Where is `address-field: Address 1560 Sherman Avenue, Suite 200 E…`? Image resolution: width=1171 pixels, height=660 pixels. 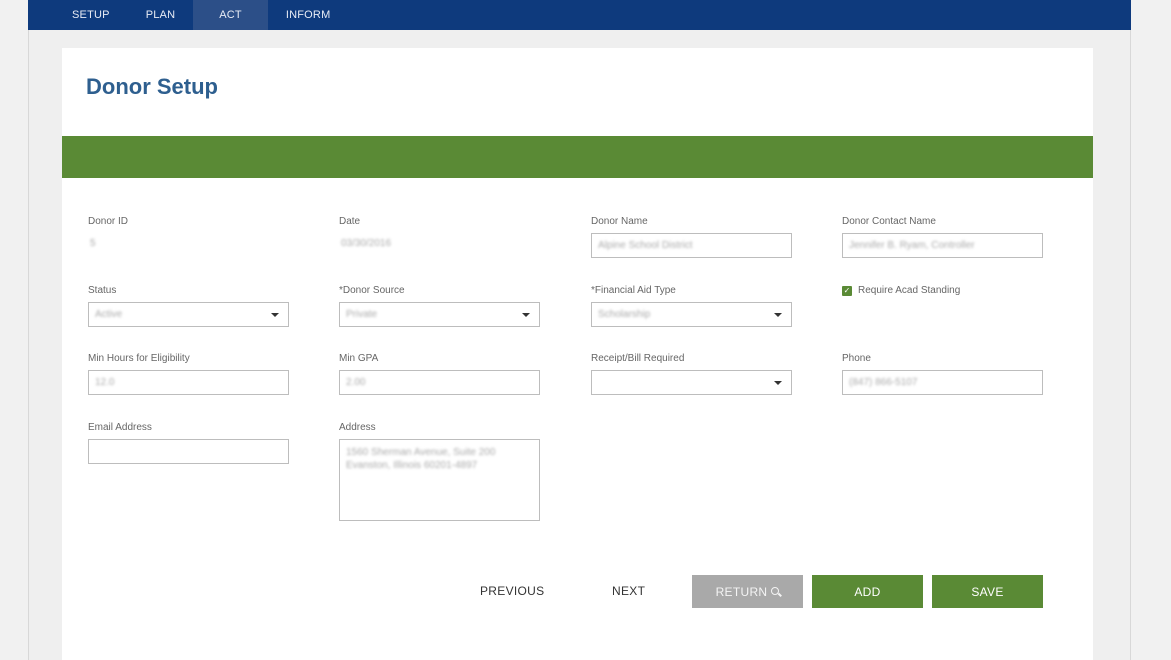
address-field: Address 1560 Sherman Avenue, Suite 200 E… is located at coordinates (439, 471).